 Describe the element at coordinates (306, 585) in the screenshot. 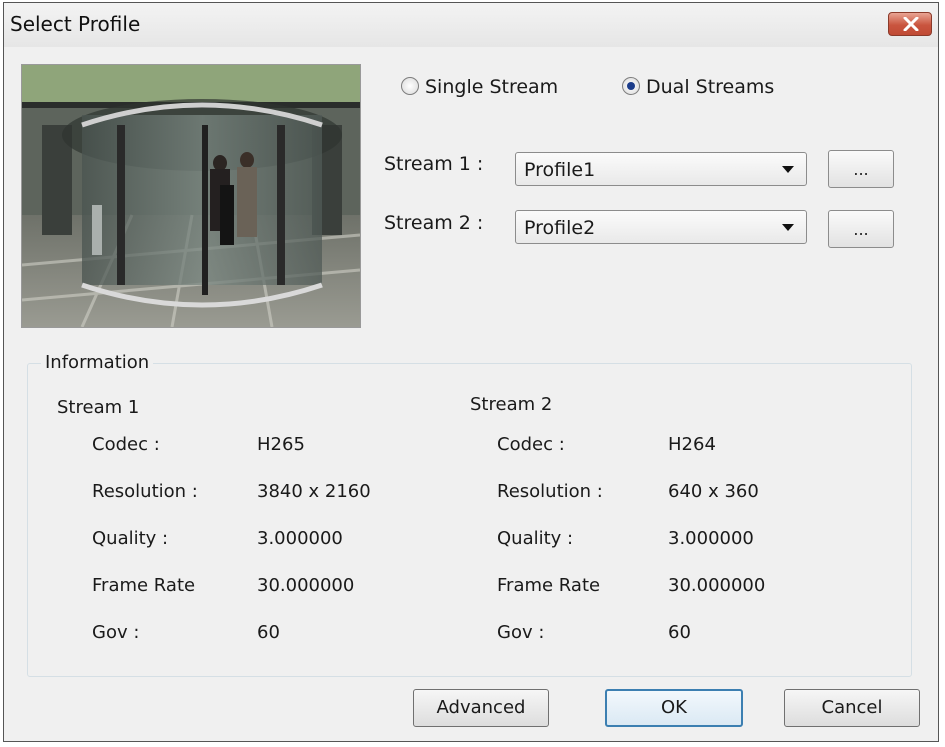

I see `stream1-framerate-value: 30.000000` at that location.